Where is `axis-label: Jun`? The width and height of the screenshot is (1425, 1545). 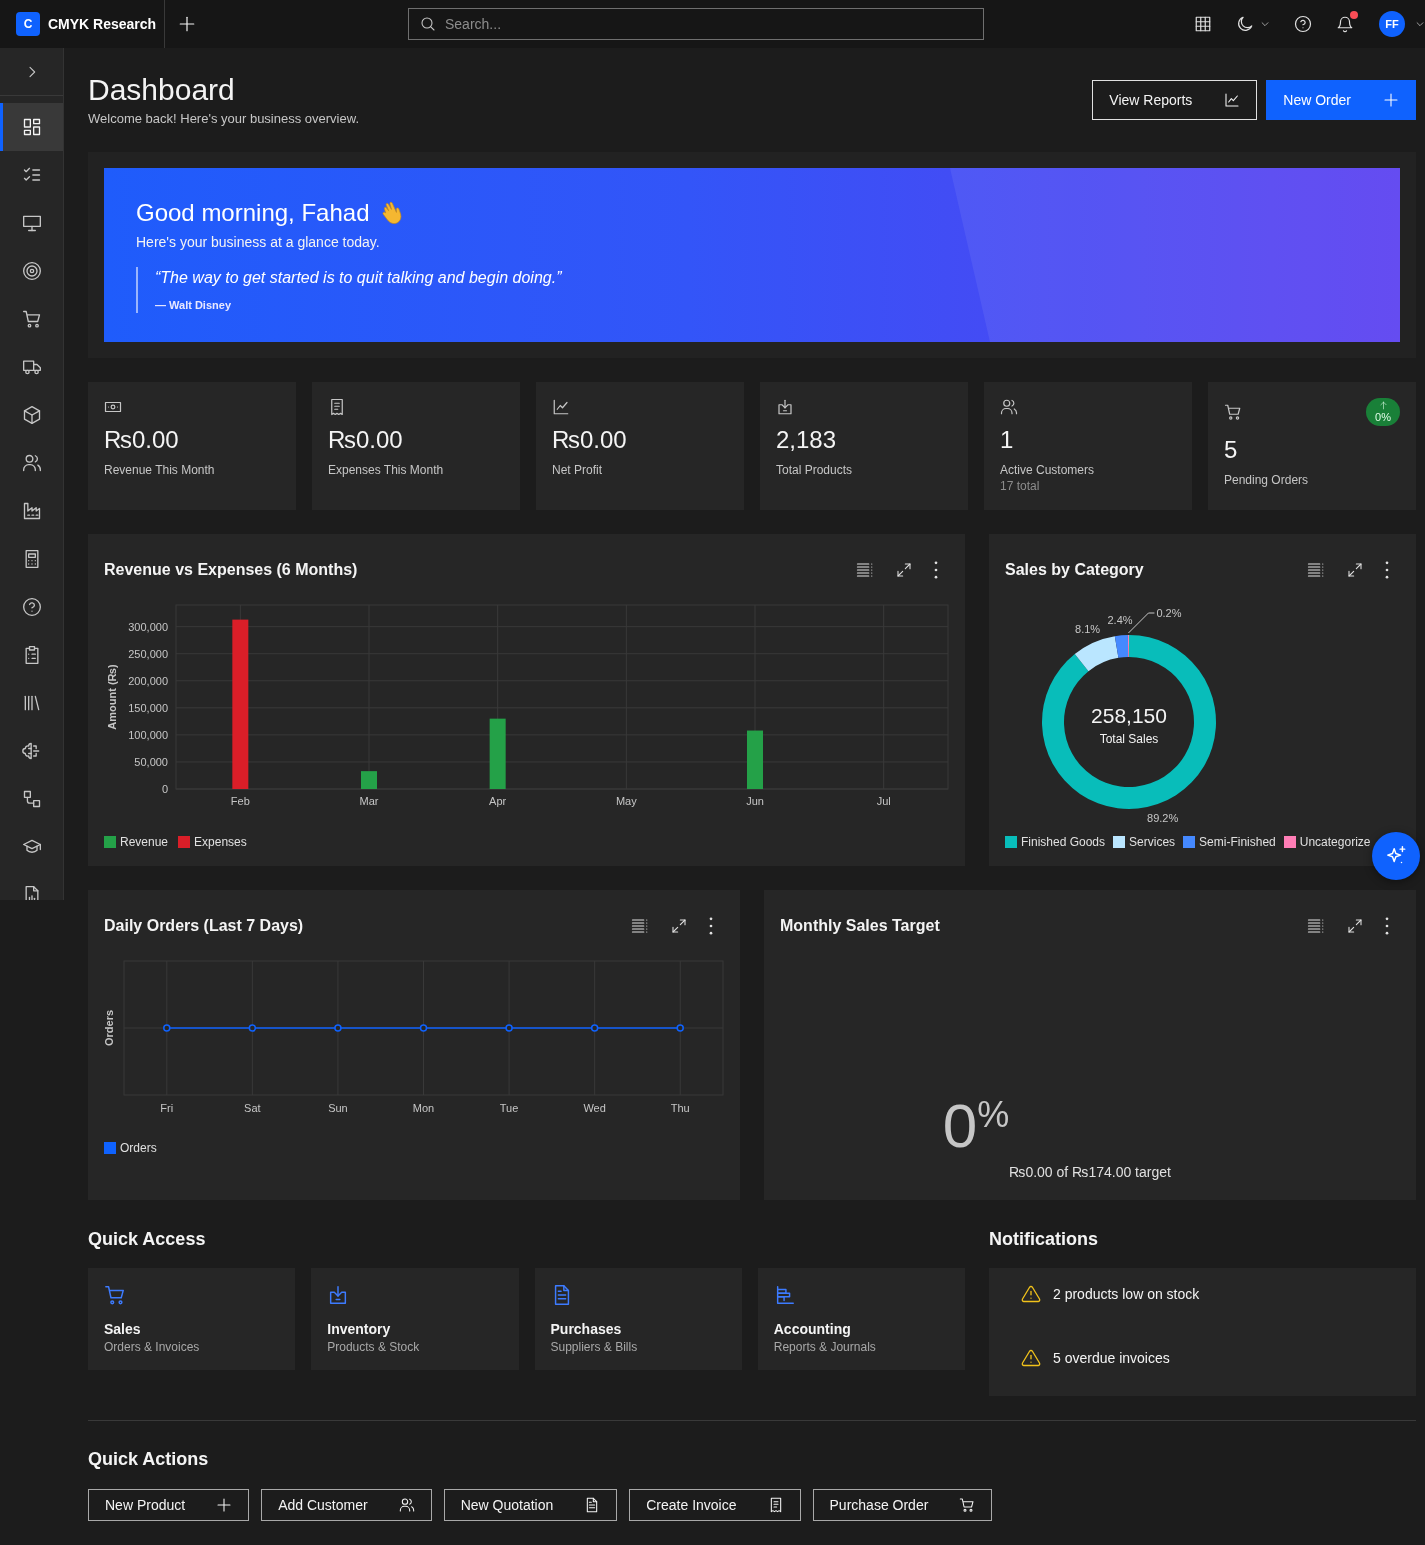 axis-label: Jun is located at coordinates (755, 801).